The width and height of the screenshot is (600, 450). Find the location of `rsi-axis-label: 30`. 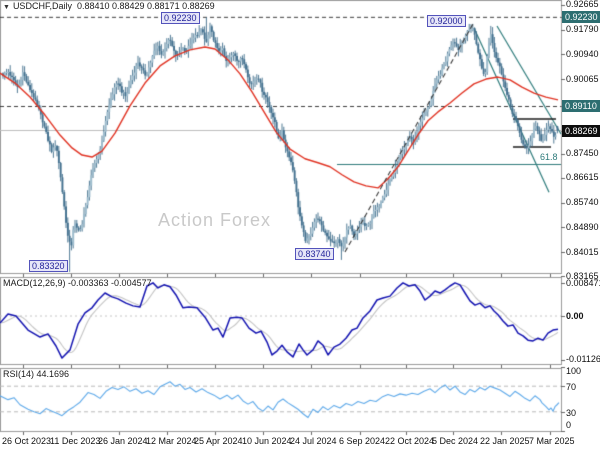

rsi-axis-label: 30 is located at coordinates (571, 412).